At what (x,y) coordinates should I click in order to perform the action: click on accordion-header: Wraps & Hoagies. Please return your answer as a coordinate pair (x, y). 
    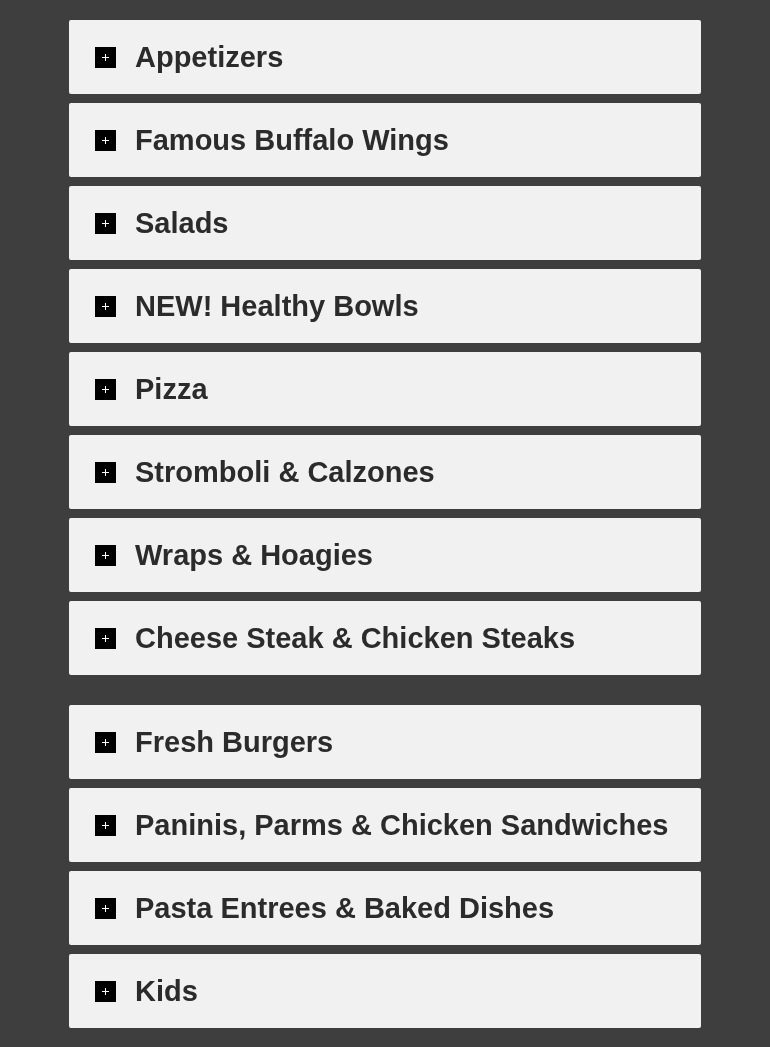
    Looking at the image, I should click on (385, 555).